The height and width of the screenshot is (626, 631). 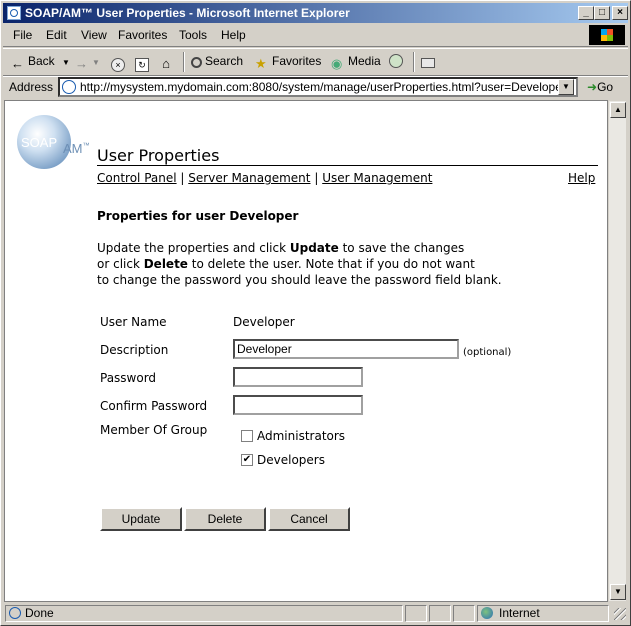 I want to click on minimize-button: _, so click(x=586, y=13).